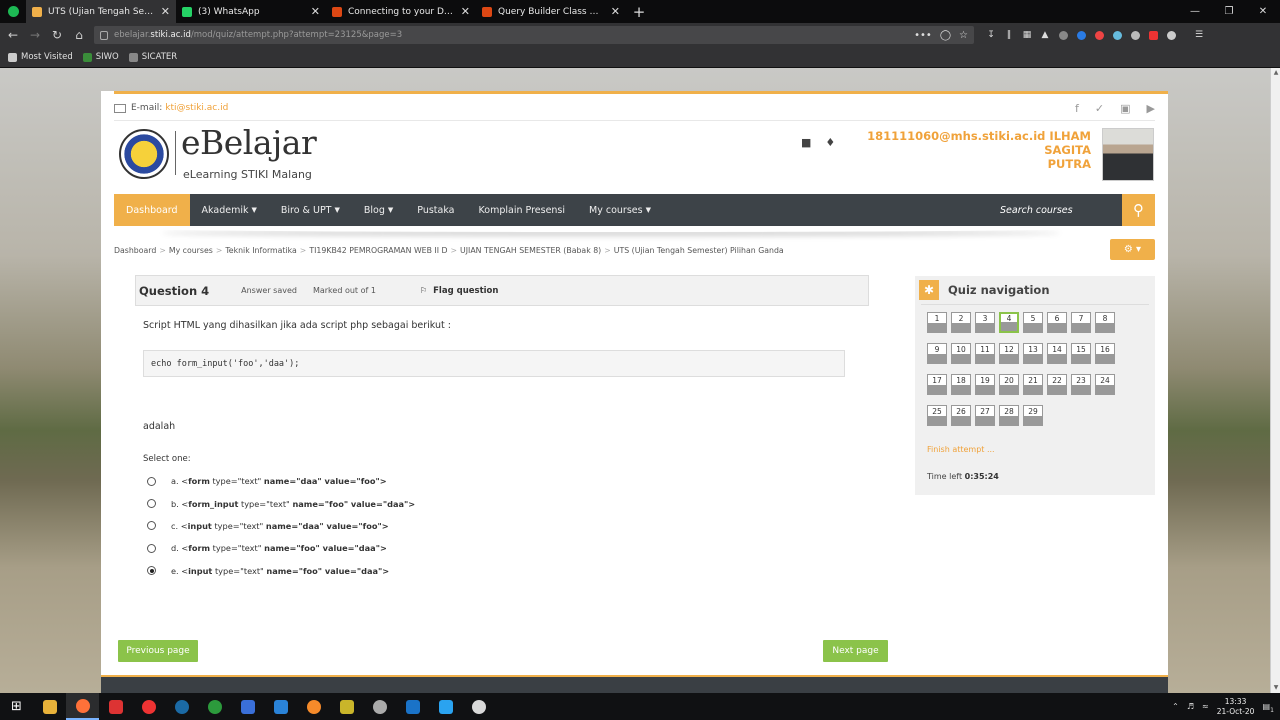 The width and height of the screenshot is (1280, 720). What do you see at coordinates (1033, 322) in the screenshot?
I see `quiz-nav-question-button: 5` at bounding box center [1033, 322].